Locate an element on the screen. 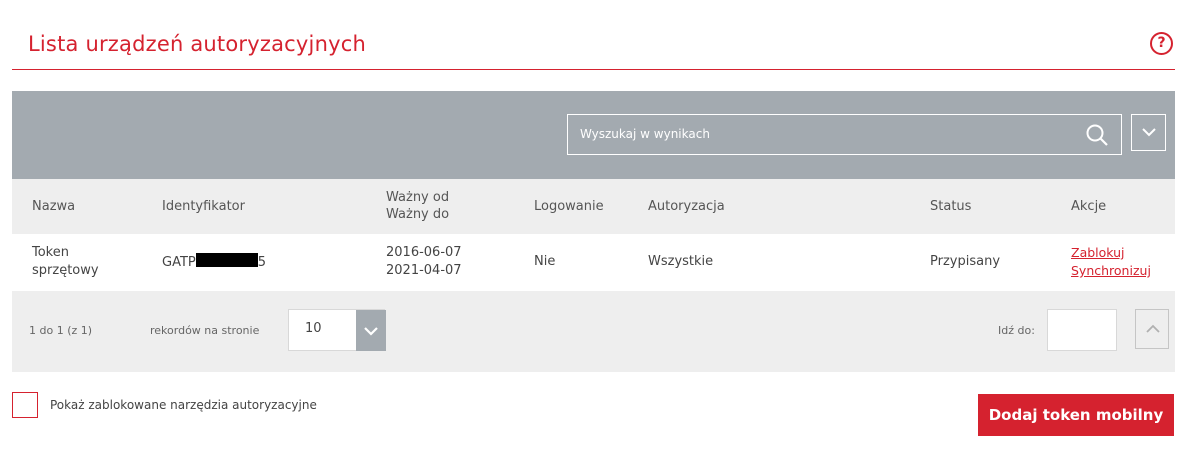 The height and width of the screenshot is (468, 1187). chevron-up-icon is located at coordinates (1153, 328).